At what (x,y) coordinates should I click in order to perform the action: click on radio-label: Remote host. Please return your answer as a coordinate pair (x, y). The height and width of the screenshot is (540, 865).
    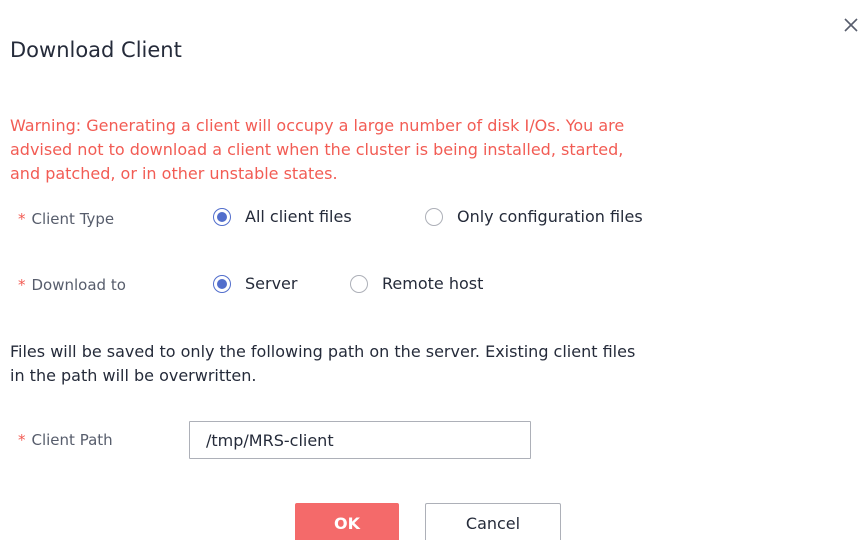
    Looking at the image, I should click on (433, 283).